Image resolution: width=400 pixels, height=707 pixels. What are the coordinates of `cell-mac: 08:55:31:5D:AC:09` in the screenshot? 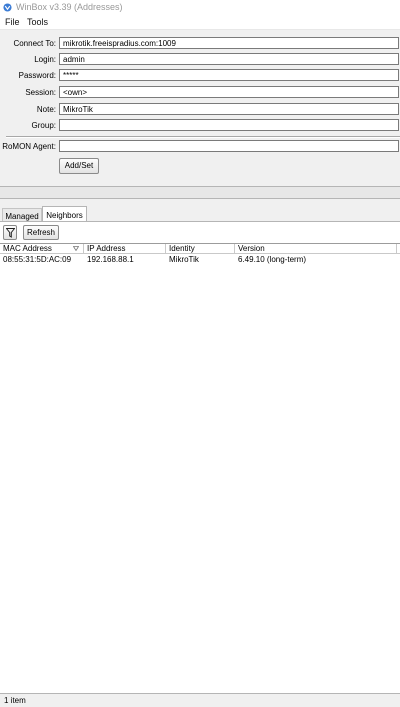 It's located at (37, 259).